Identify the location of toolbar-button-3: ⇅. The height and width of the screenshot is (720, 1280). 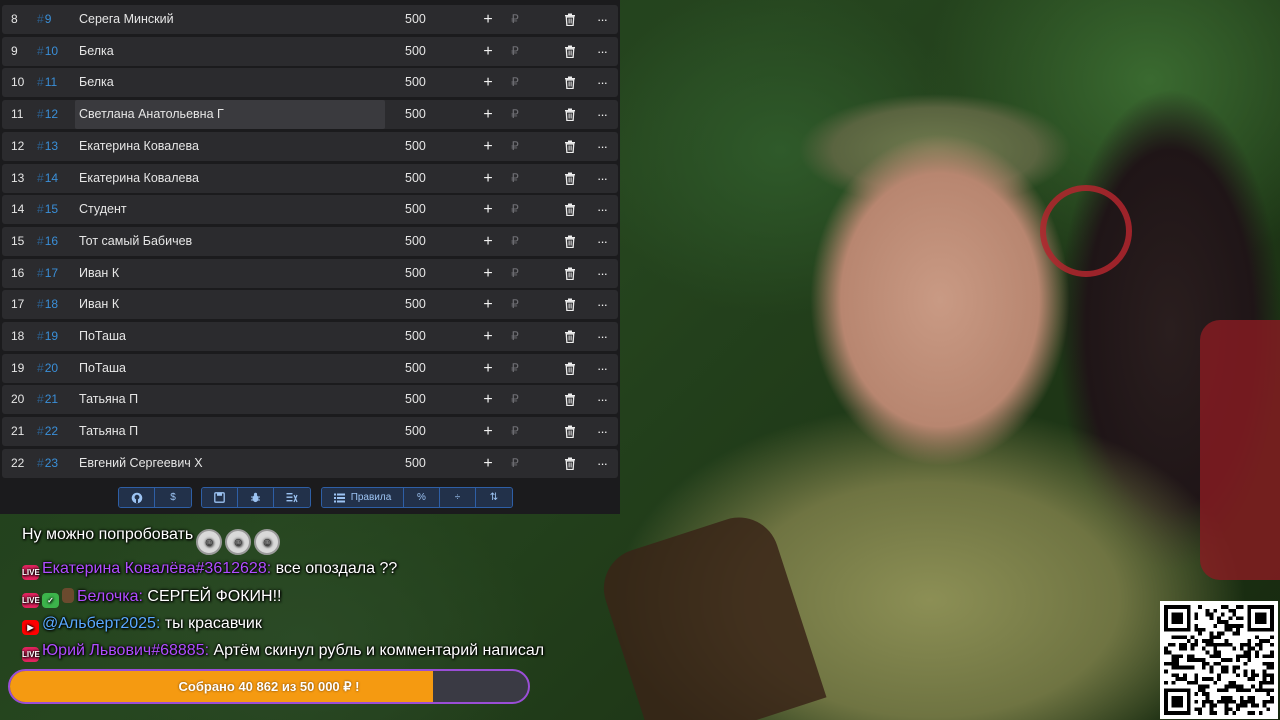
(494, 497).